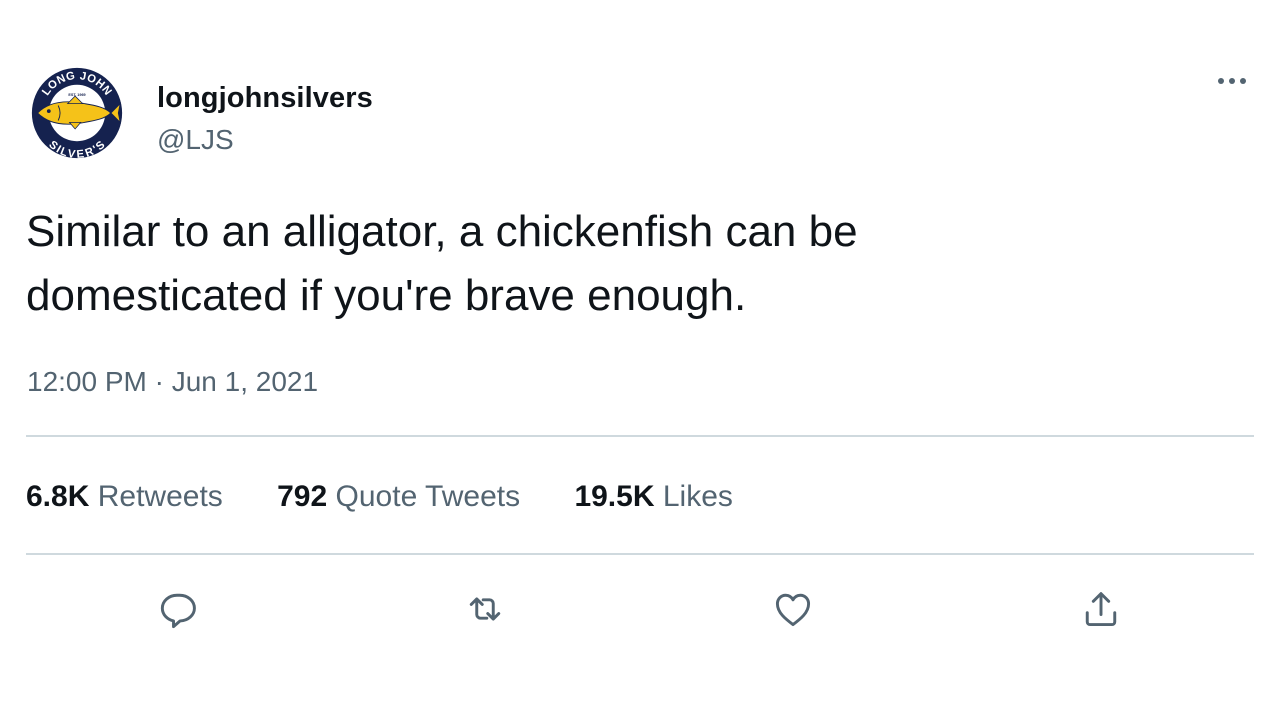 The width and height of the screenshot is (1280, 720). What do you see at coordinates (697, 496) in the screenshot?
I see `likes-label: Likes` at bounding box center [697, 496].